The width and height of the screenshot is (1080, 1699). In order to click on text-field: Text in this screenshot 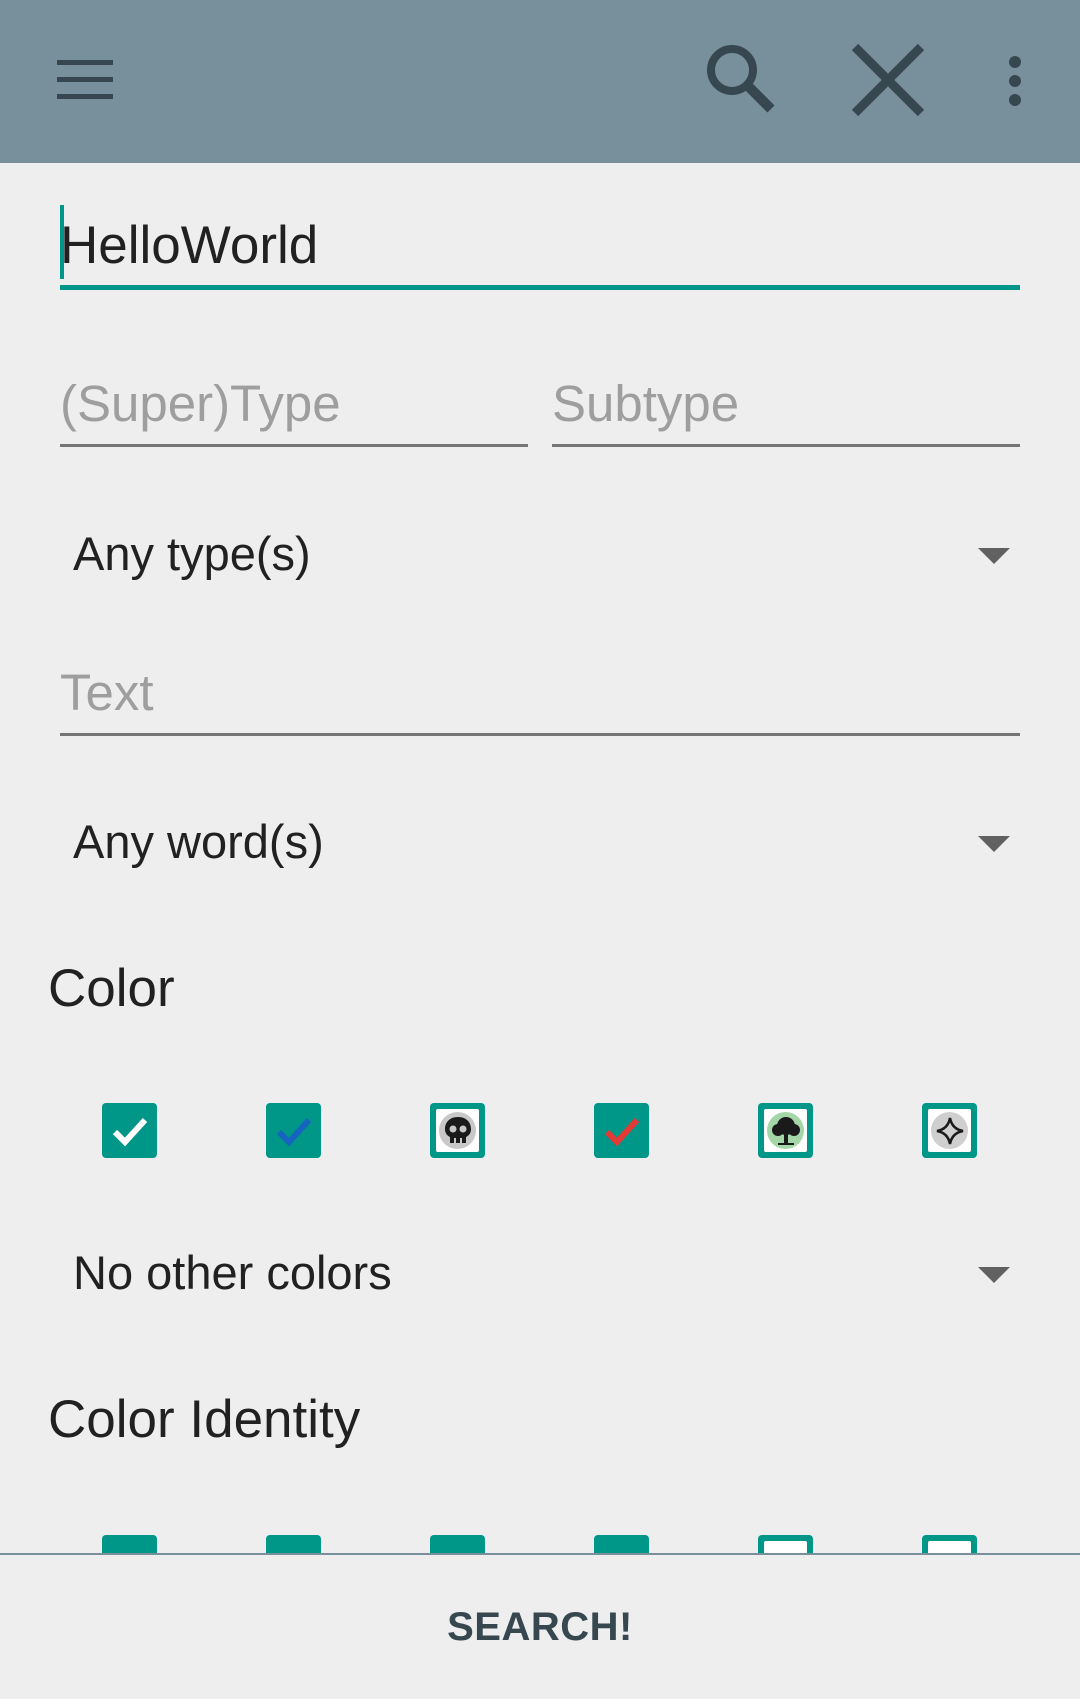, I will do `click(540, 699)`.